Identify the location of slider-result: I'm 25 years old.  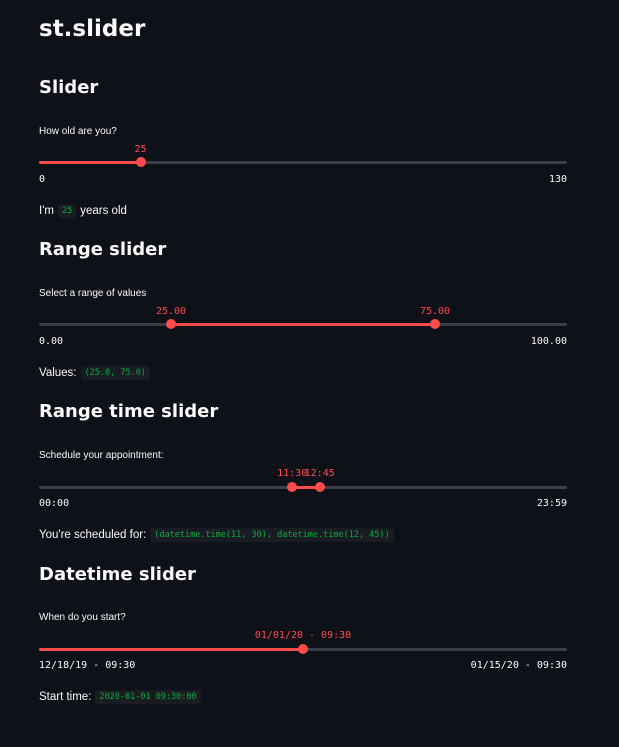
(83, 211).